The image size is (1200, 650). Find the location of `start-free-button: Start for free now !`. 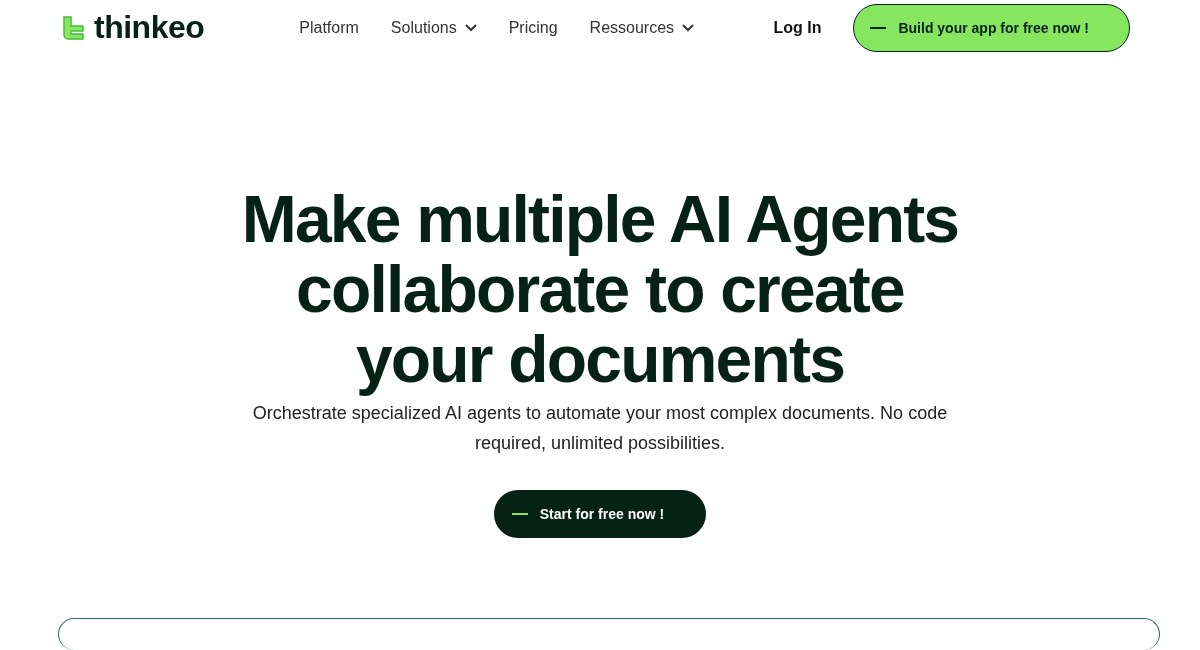

start-free-button: Start for free now ! is located at coordinates (600, 513).